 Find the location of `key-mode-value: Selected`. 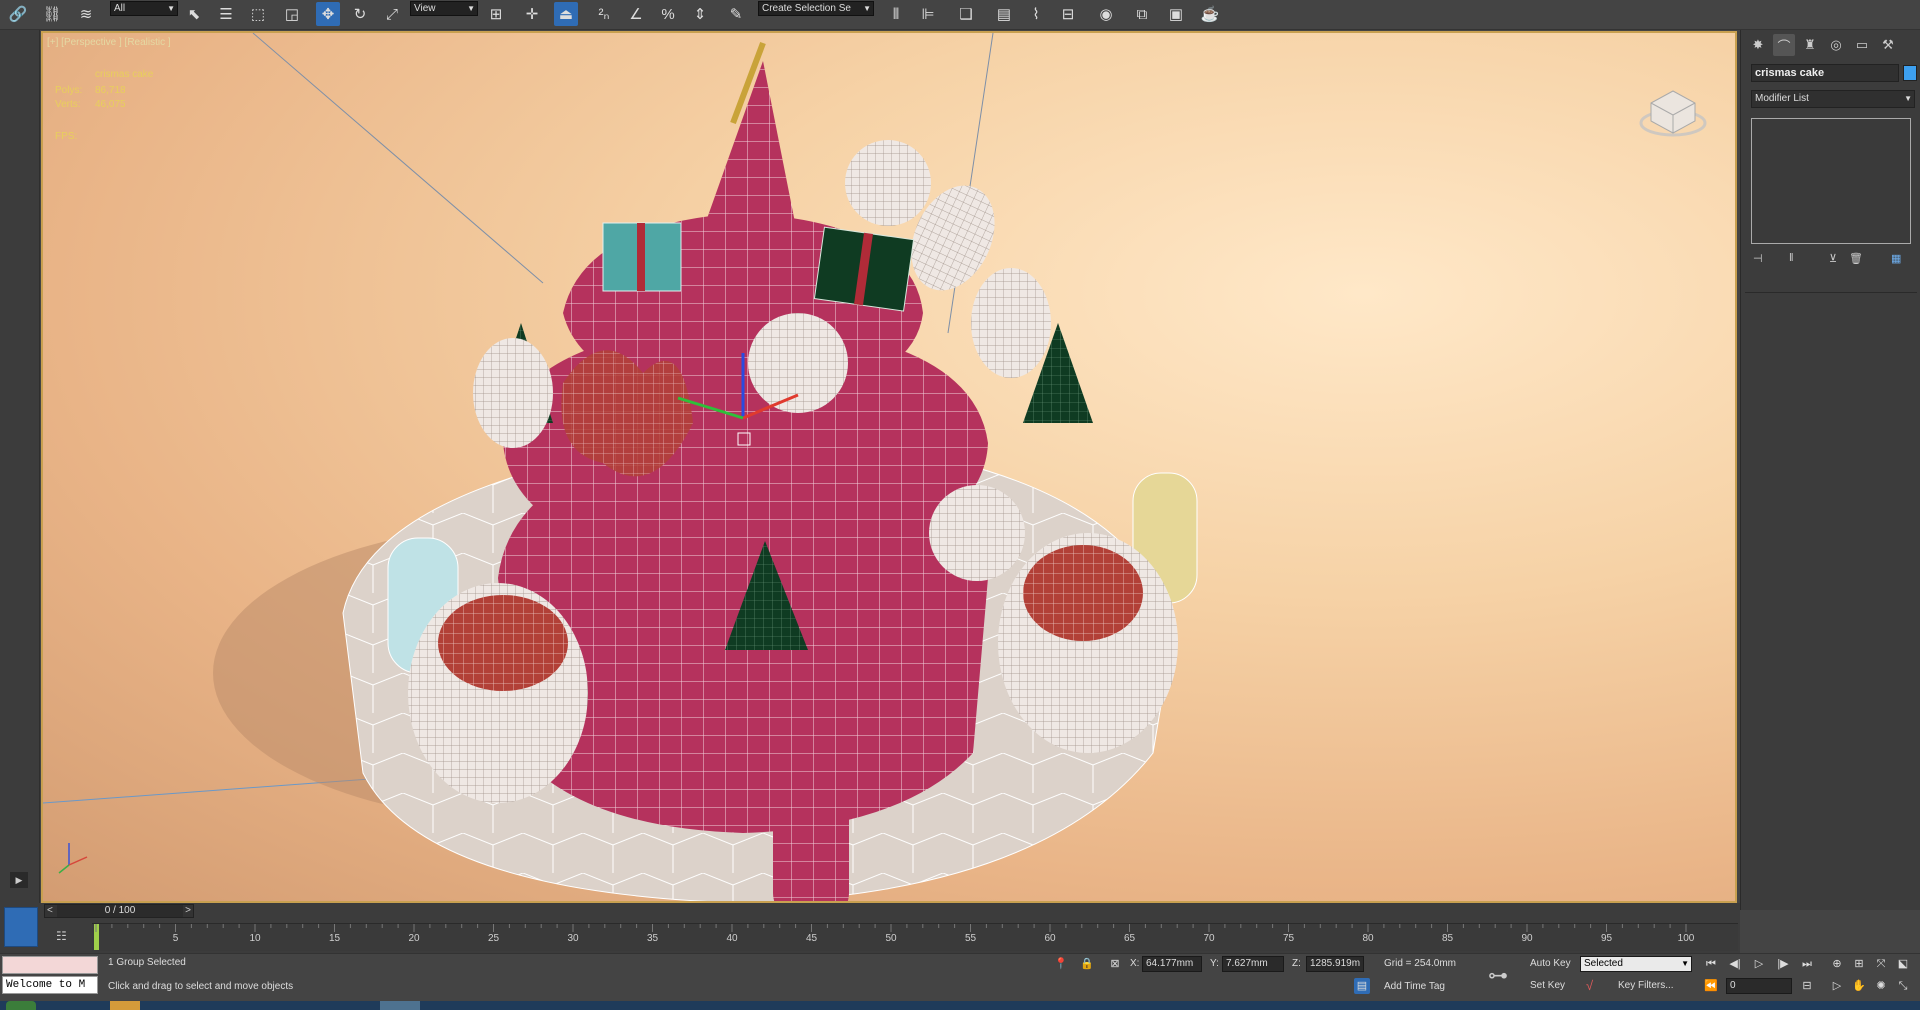

key-mode-value: Selected is located at coordinates (1603, 963).